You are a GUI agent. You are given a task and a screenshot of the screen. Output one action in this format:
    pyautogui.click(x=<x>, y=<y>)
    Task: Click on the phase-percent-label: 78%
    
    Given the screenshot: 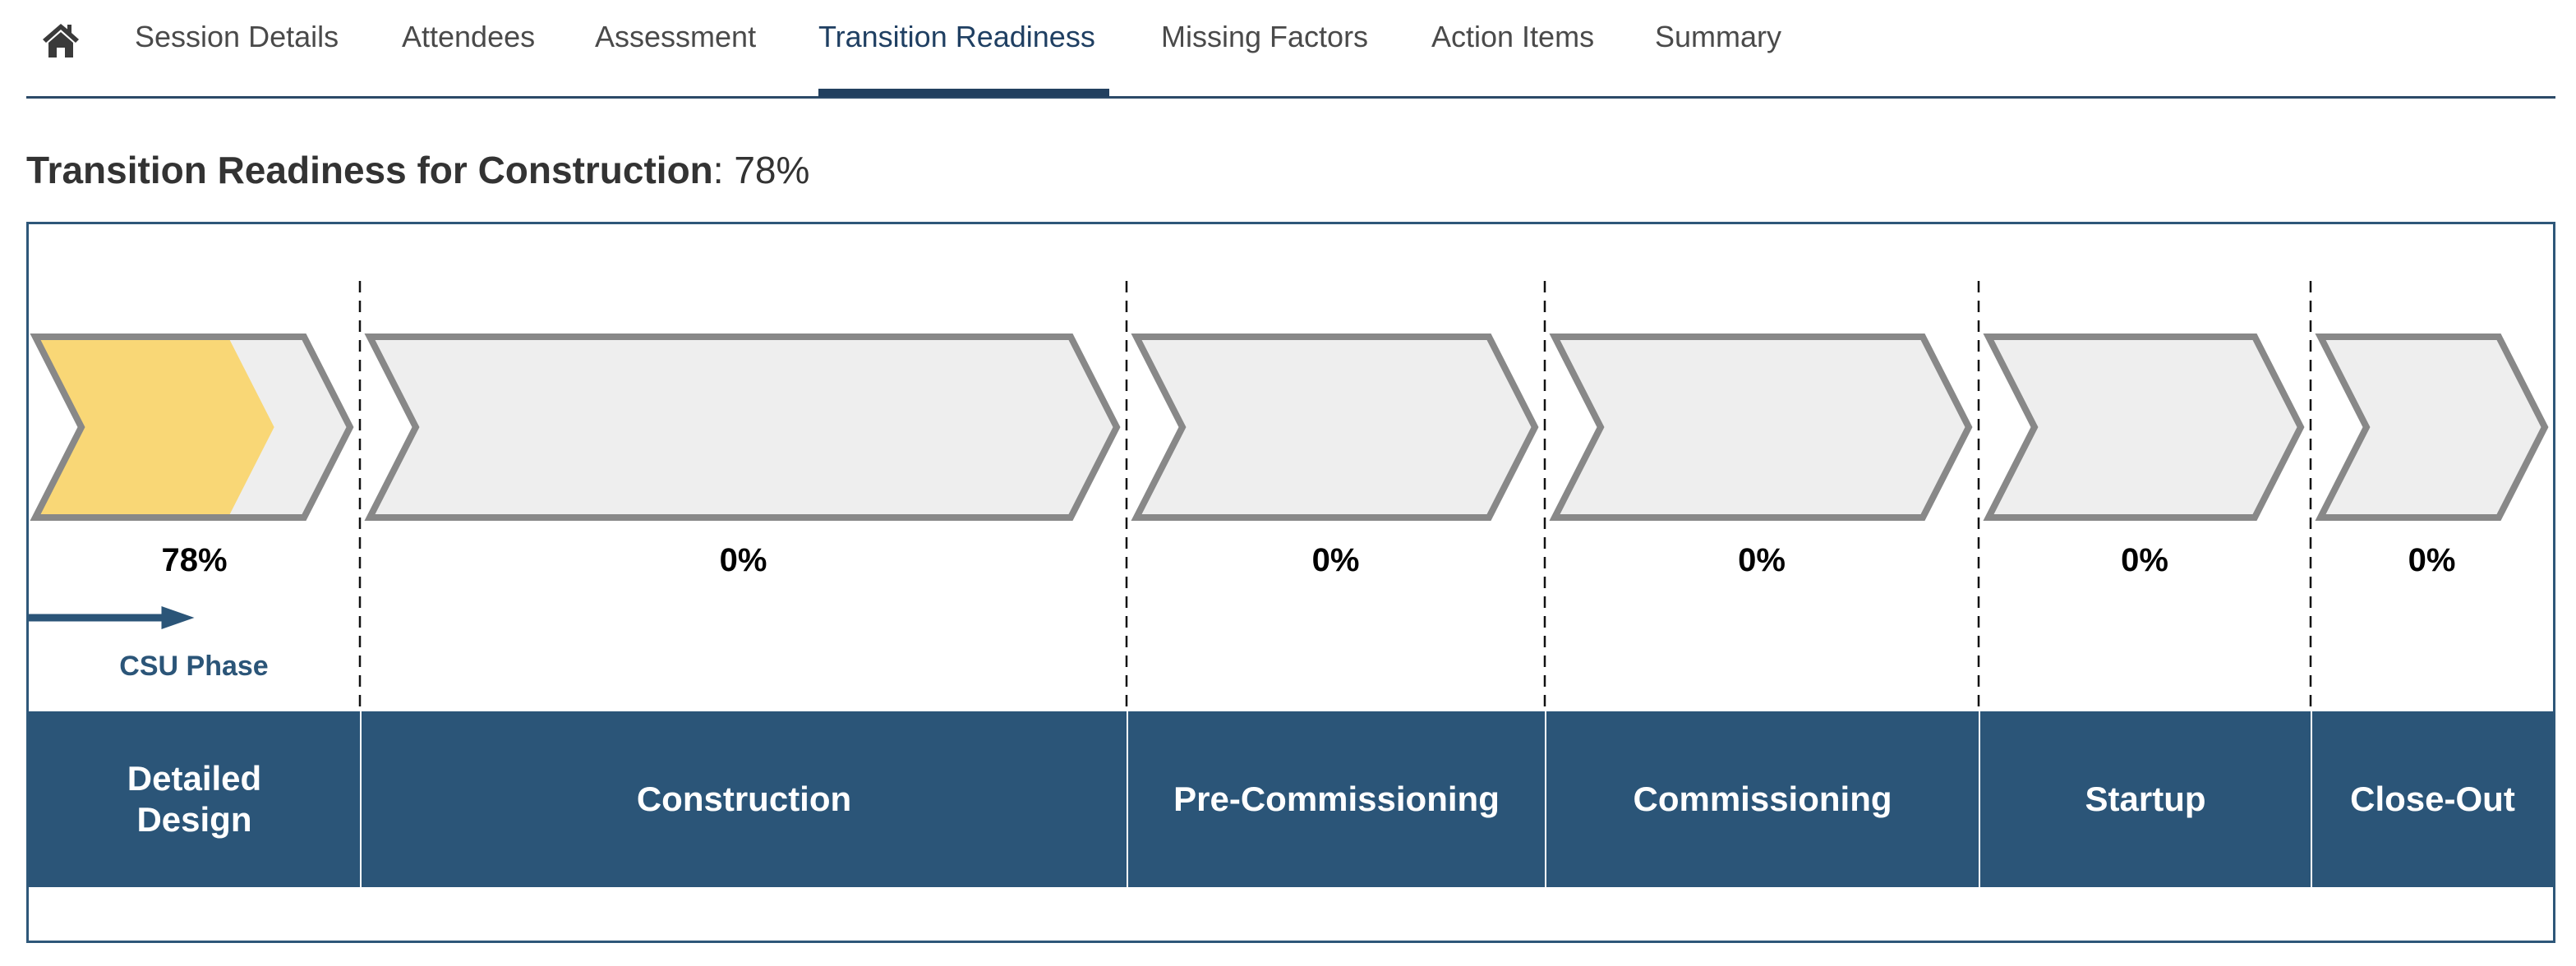 What is the action you would take?
    pyautogui.click(x=194, y=560)
    